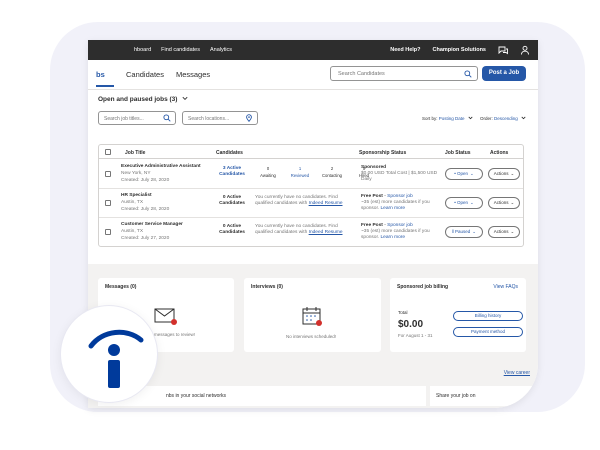 The height and width of the screenshot is (450, 600). I want to click on order-label: Order:, so click(486, 118).